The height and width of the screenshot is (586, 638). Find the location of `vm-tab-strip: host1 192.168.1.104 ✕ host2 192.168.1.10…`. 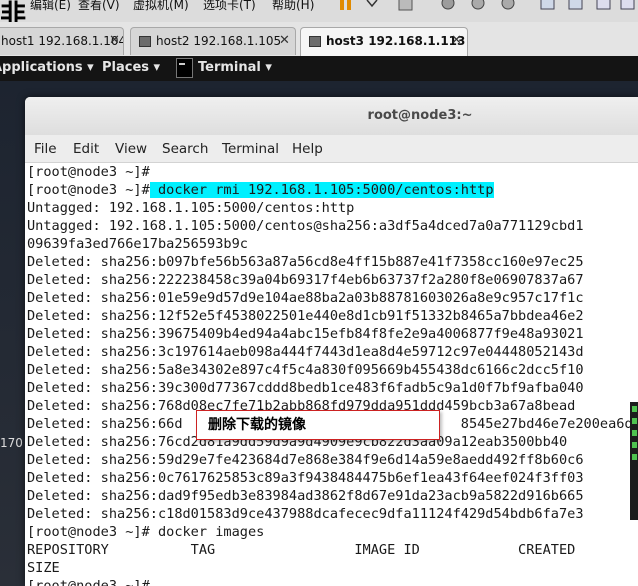

vm-tab-strip: host1 192.168.1.104 ✕ host2 192.168.1.10… is located at coordinates (319, 39).